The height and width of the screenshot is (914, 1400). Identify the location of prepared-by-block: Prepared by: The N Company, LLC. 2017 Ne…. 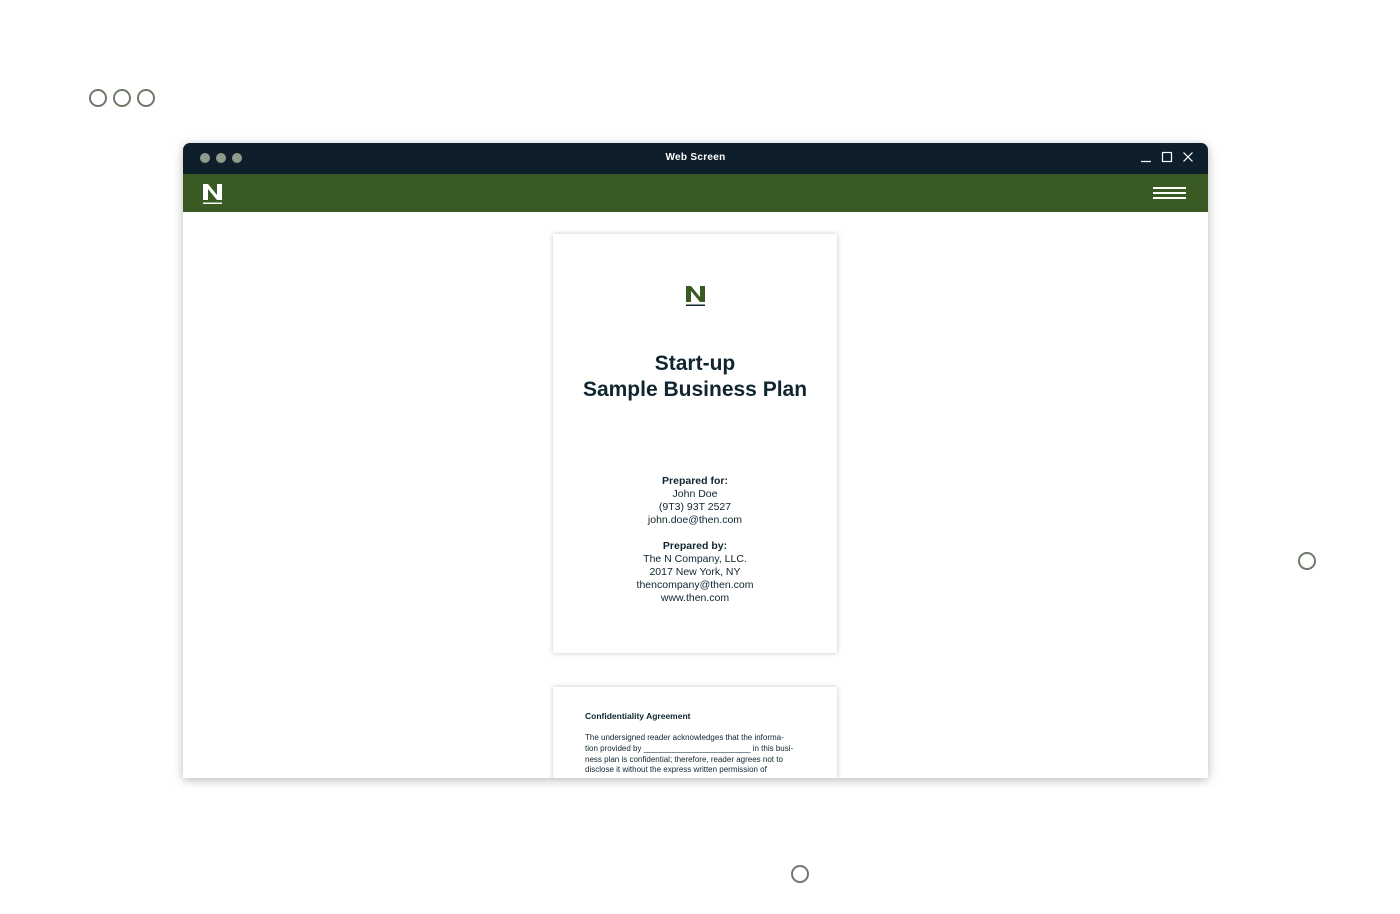
(695, 572).